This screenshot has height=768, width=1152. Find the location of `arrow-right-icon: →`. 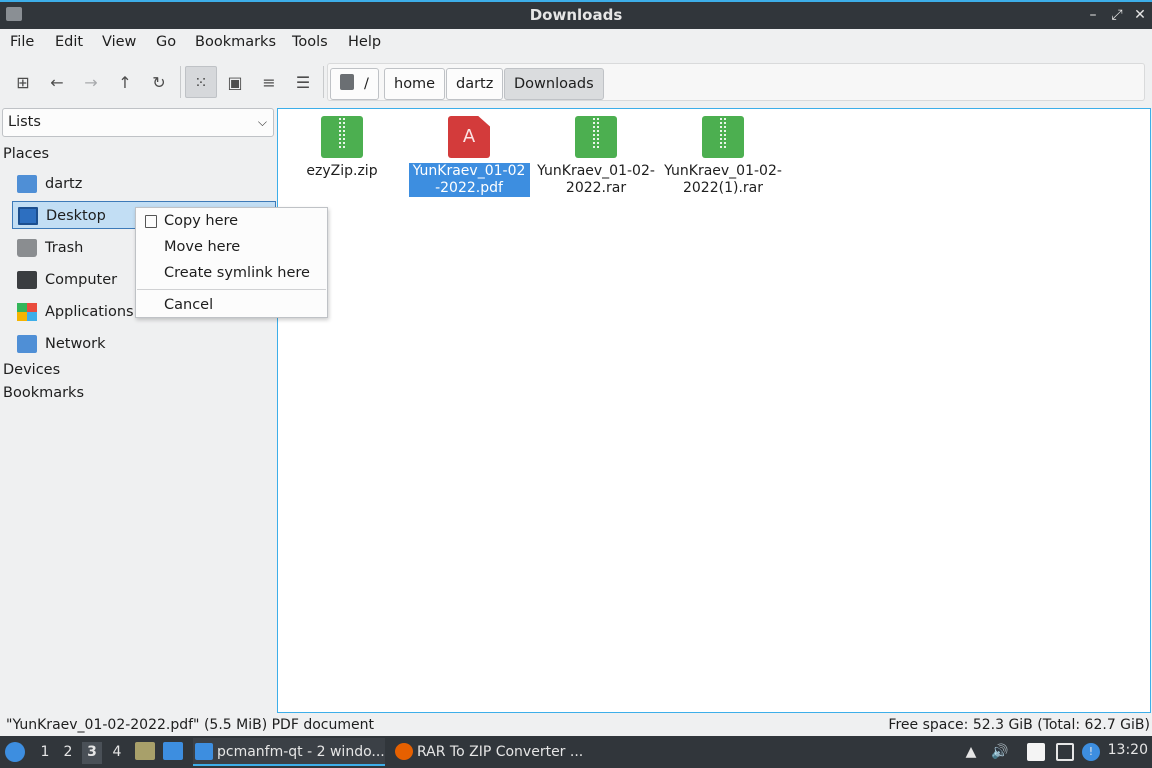

arrow-right-icon: → is located at coordinates (91, 82).